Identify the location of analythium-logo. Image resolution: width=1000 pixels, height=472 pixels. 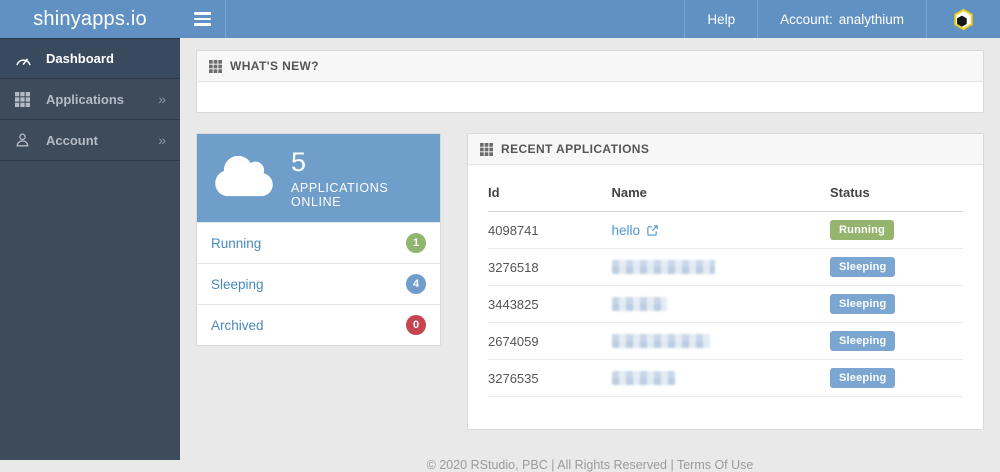
(963, 19).